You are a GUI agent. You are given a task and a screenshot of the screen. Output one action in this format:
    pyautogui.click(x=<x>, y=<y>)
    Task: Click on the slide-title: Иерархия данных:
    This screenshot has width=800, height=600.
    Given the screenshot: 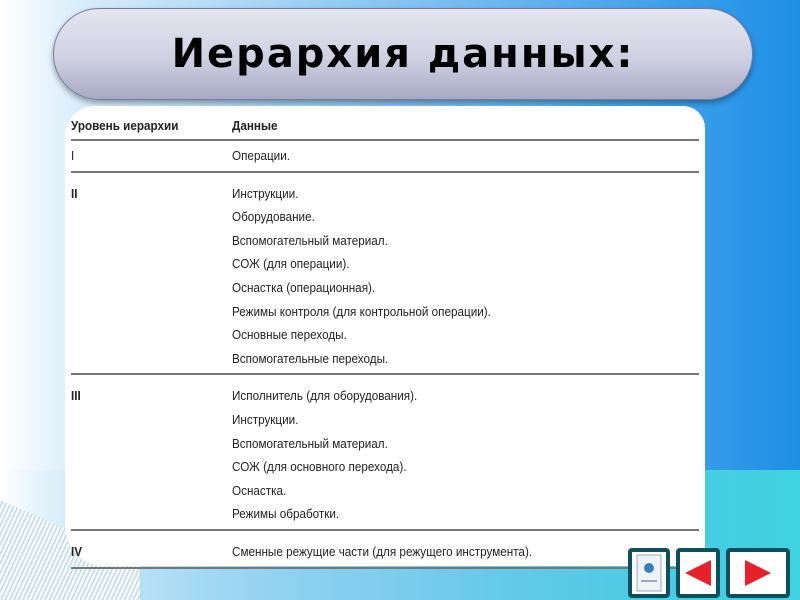 What is the action you would take?
    pyautogui.click(x=403, y=54)
    